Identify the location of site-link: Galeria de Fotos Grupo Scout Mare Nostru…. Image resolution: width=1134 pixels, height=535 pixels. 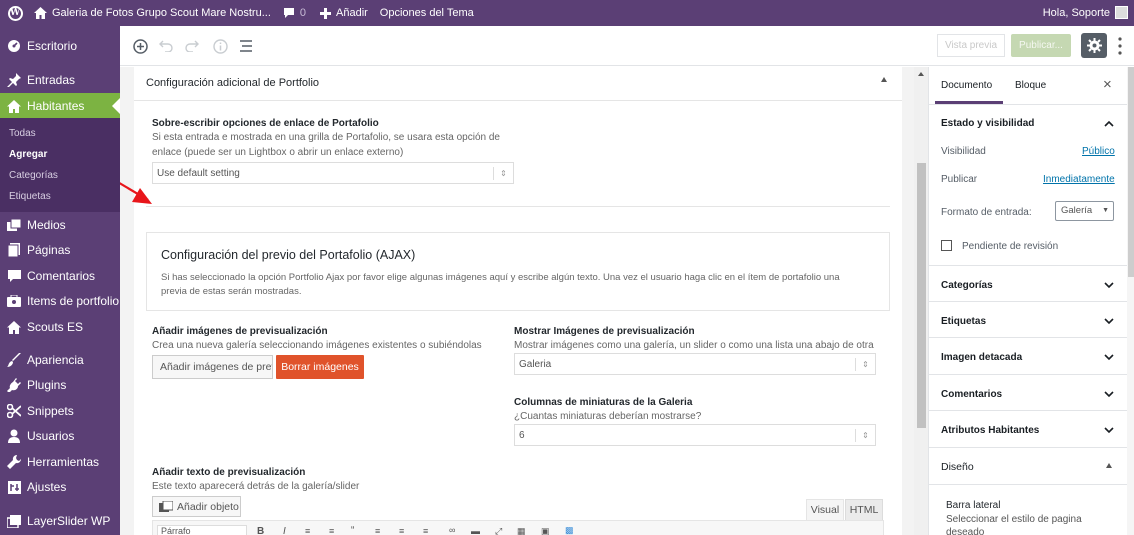
(152, 13).